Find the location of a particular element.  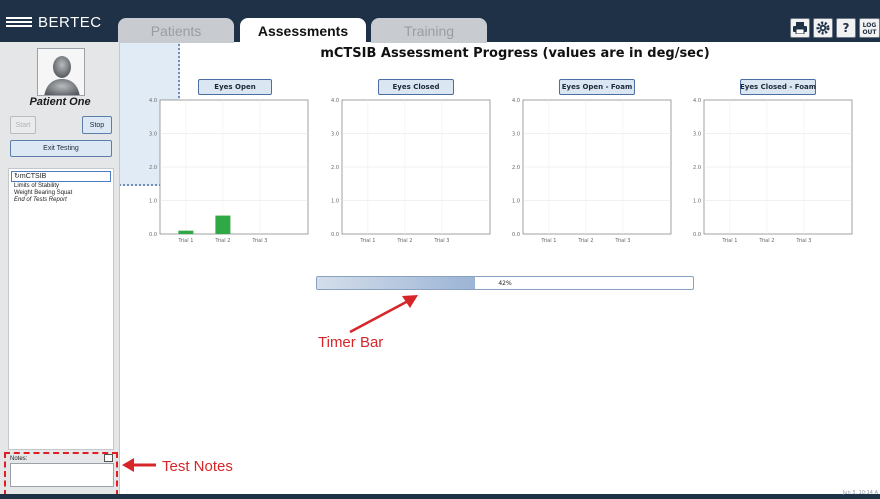

timer-bar: 42% is located at coordinates (505, 283).